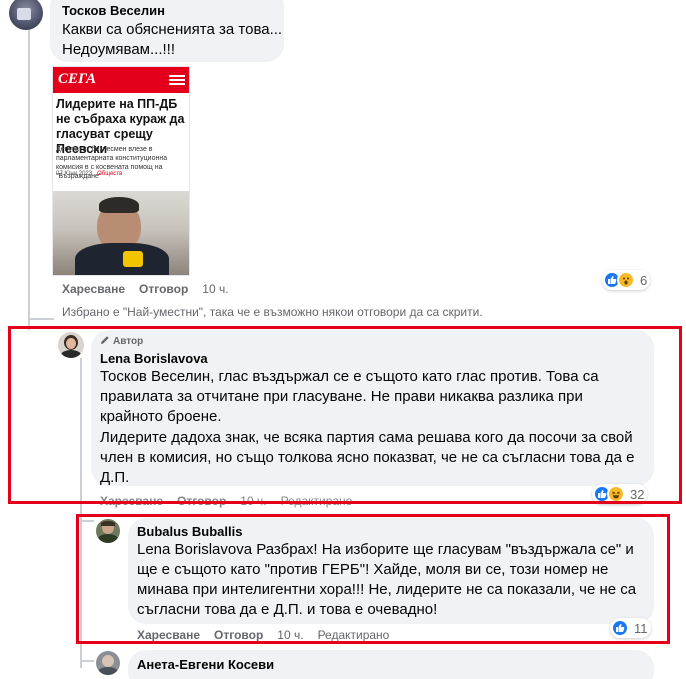  Describe the element at coordinates (637, 494) in the screenshot. I see `reaction-count: 32` at that location.